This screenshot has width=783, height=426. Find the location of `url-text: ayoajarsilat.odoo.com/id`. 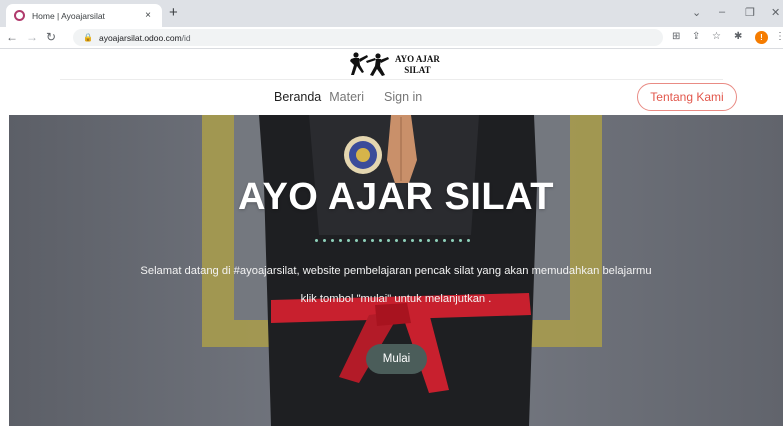

url-text: ayoajarsilat.odoo.com/id is located at coordinates (144, 37).